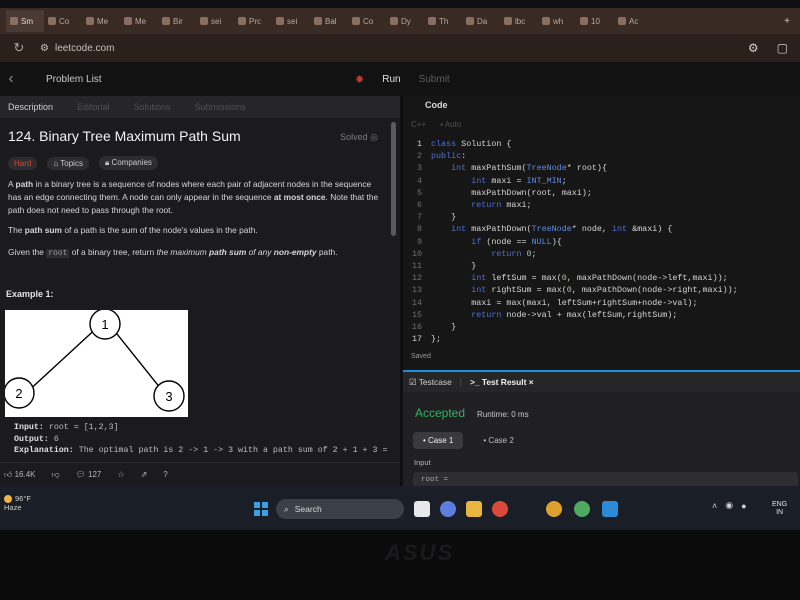  What do you see at coordinates (19, 48) in the screenshot?
I see `reload-icon: ↻` at bounding box center [19, 48].